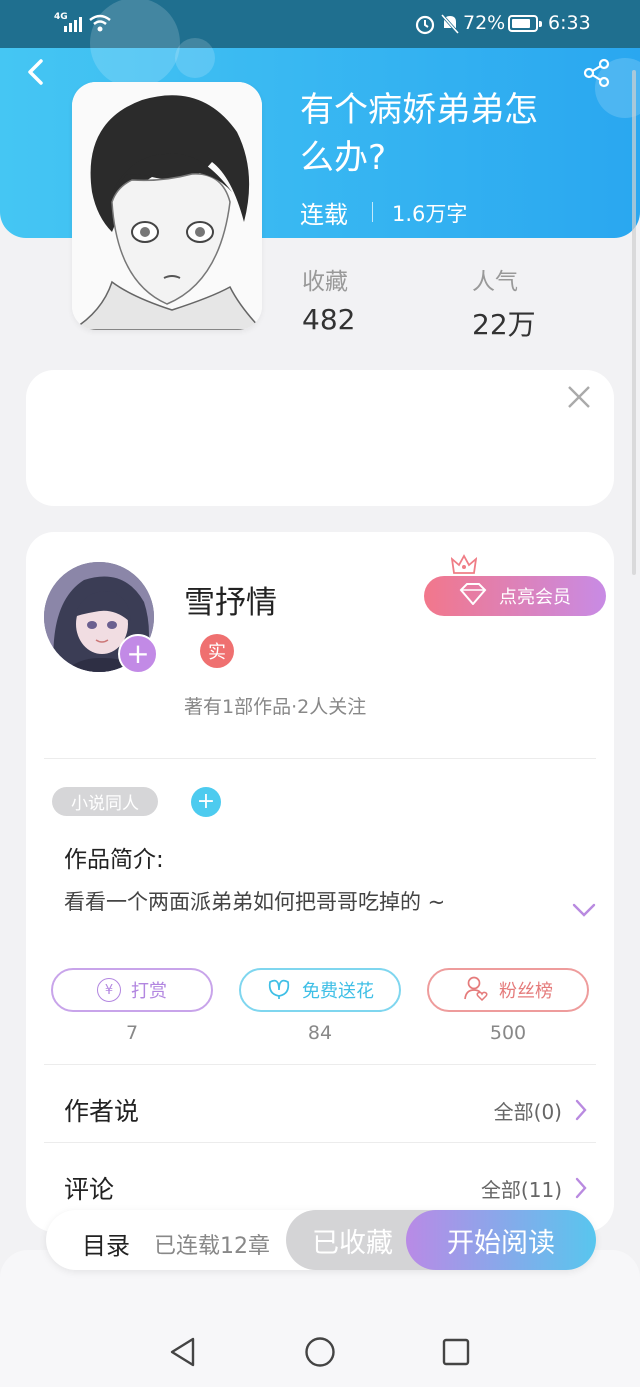 Image resolution: width=640 pixels, height=1387 pixels. I want to click on comments-all: 全部(11), so click(521, 1190).